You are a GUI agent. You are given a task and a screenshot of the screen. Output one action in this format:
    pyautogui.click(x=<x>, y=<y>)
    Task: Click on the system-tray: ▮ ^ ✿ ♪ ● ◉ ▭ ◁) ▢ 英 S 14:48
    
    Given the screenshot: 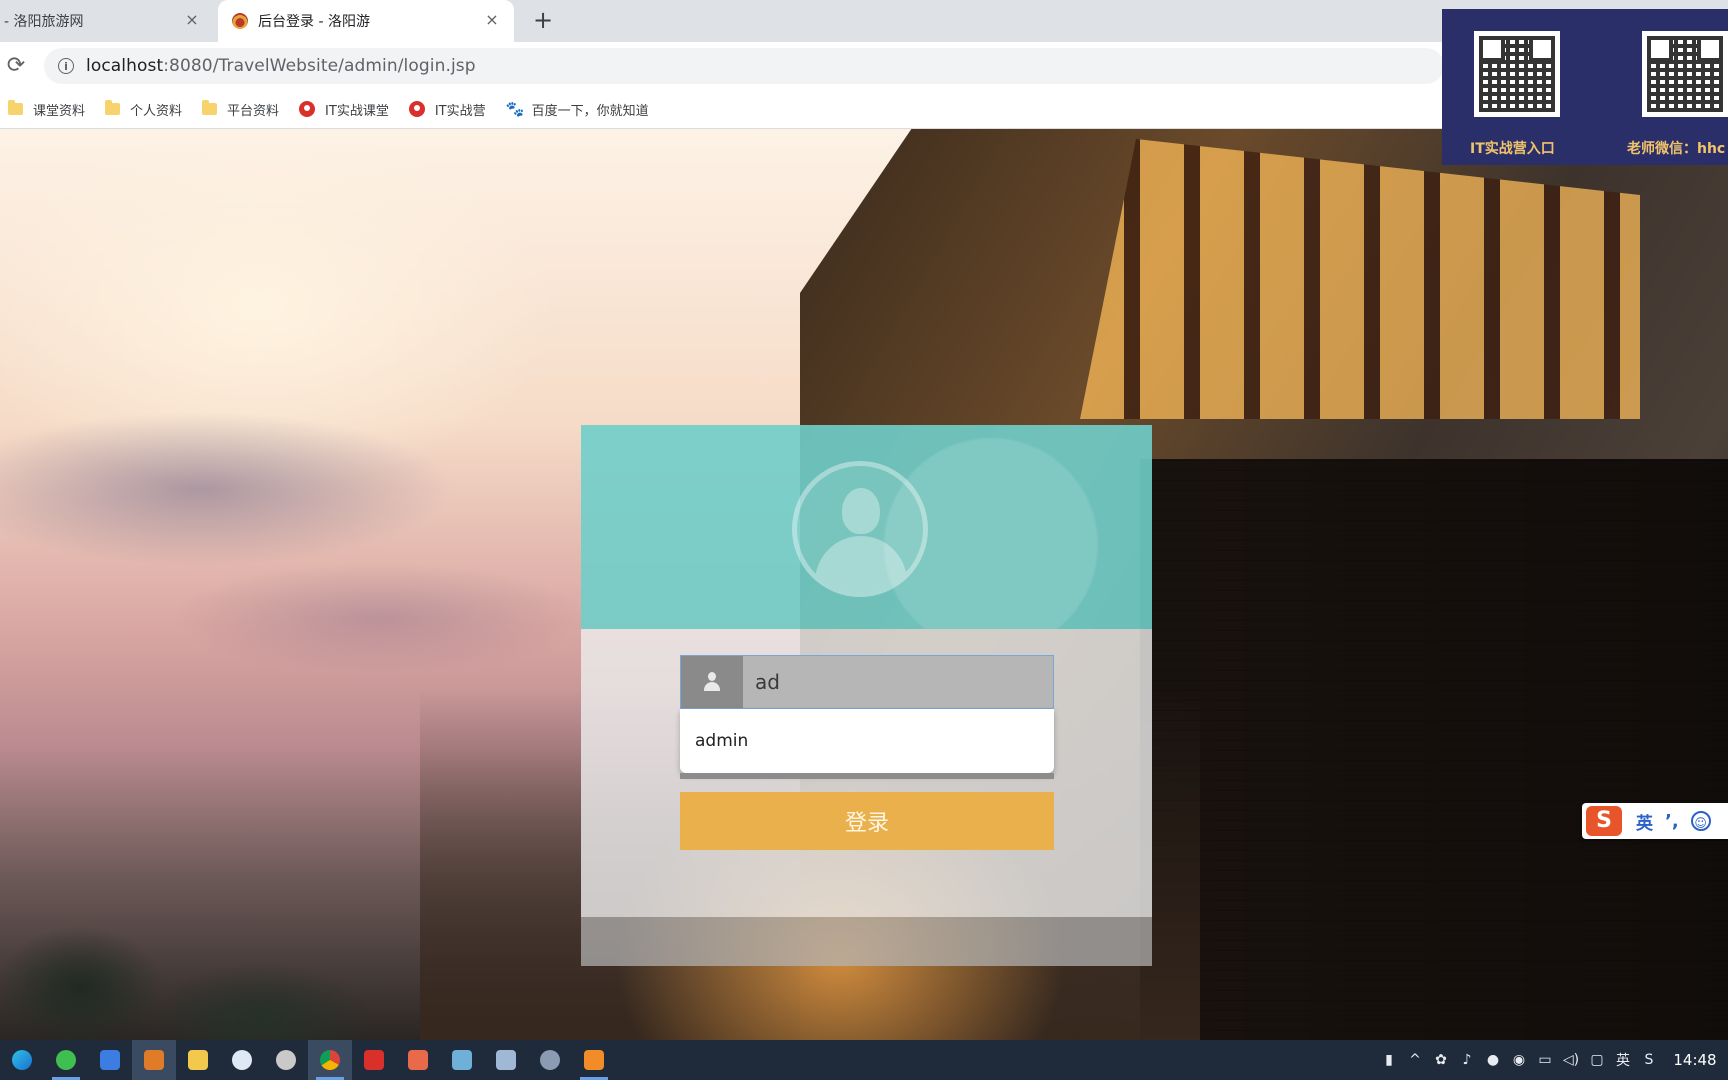 What is the action you would take?
    pyautogui.click(x=1552, y=1060)
    